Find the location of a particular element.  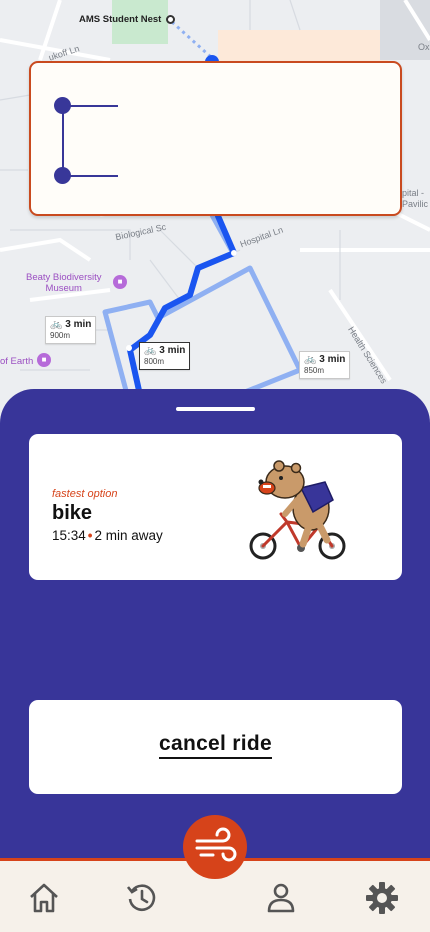

route-chip-alt-1: 🚲 3 min 900m is located at coordinates (71, 330).